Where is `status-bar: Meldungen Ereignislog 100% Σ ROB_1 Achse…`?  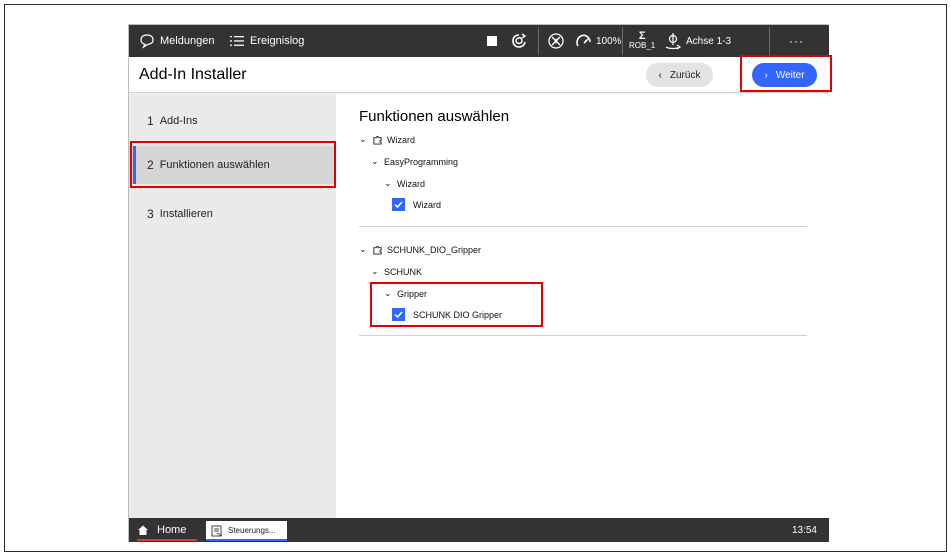
status-bar: Meldungen Ereignislog 100% Σ ROB_1 Achse… is located at coordinates (479, 41).